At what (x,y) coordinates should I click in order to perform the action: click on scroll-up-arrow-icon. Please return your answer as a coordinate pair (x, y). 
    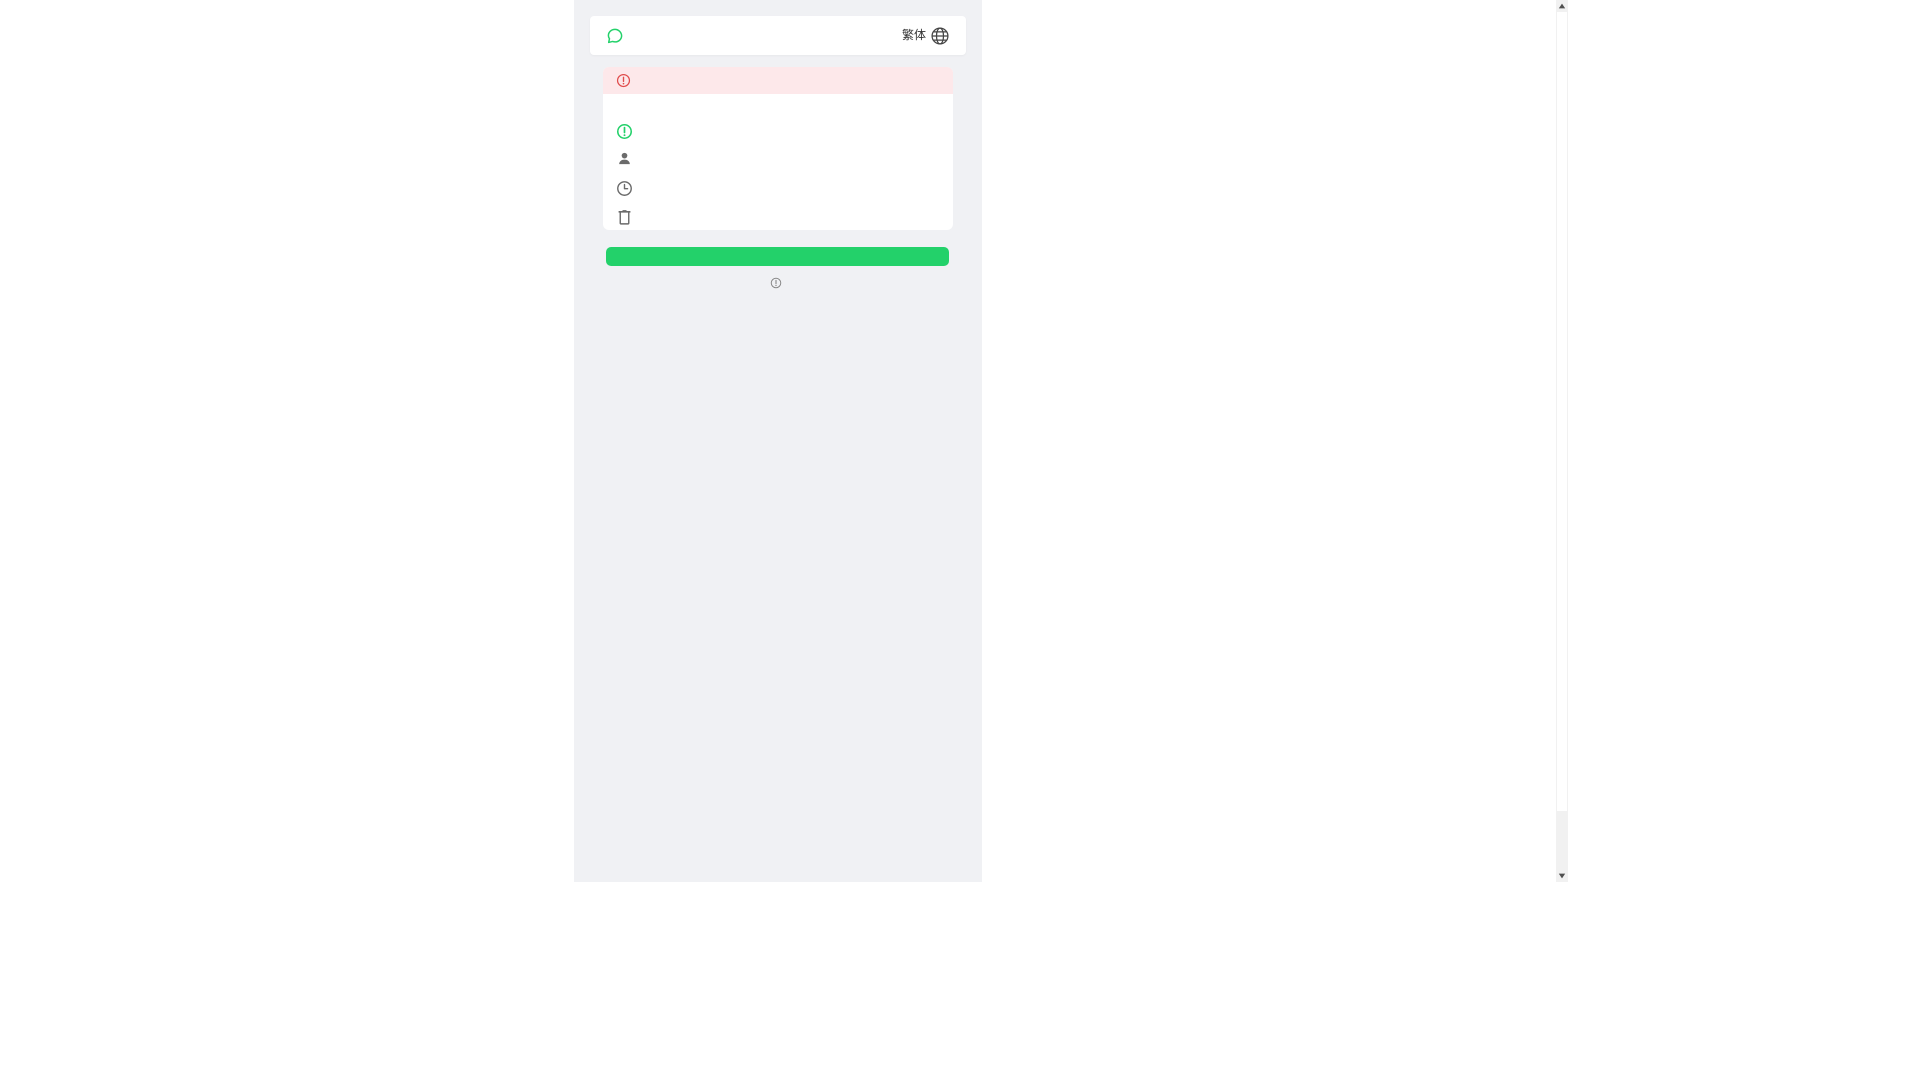
    Looking at the image, I should click on (1562, 6).